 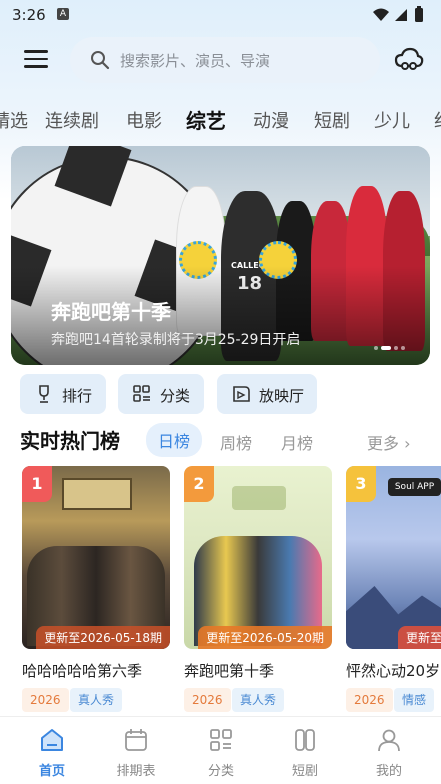 I want to click on tab-series: 连续剧, so click(x=72, y=120).